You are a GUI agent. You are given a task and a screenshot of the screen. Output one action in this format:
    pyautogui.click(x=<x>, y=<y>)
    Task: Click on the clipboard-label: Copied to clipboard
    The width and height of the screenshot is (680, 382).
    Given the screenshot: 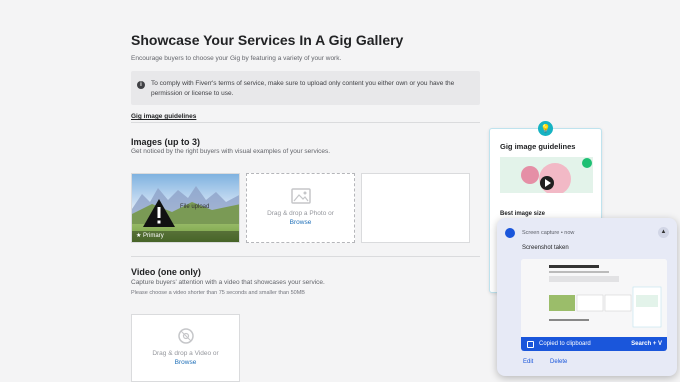 What is the action you would take?
    pyautogui.click(x=565, y=344)
    